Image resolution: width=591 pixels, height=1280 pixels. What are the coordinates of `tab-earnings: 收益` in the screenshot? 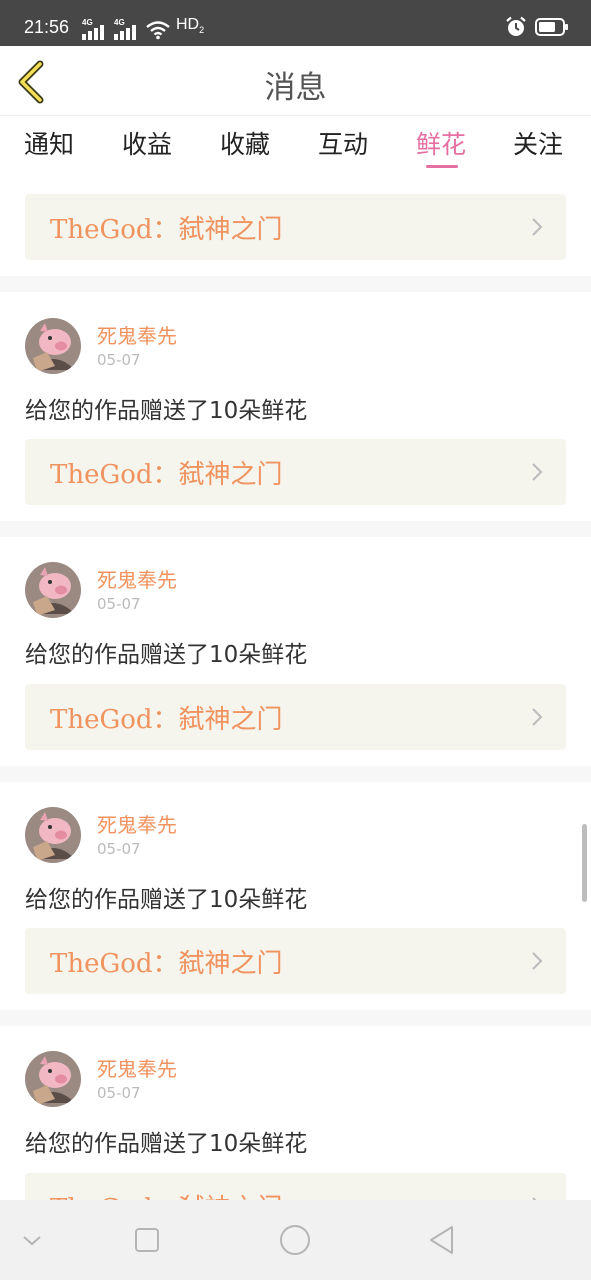 It's located at (147, 143).